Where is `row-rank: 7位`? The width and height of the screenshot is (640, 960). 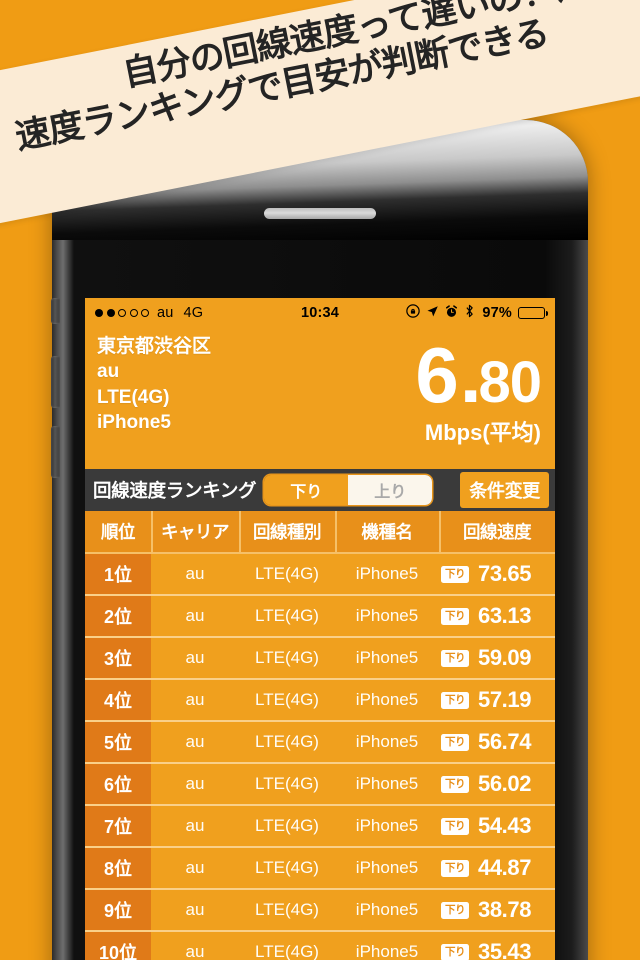 row-rank: 7位 is located at coordinates (118, 826).